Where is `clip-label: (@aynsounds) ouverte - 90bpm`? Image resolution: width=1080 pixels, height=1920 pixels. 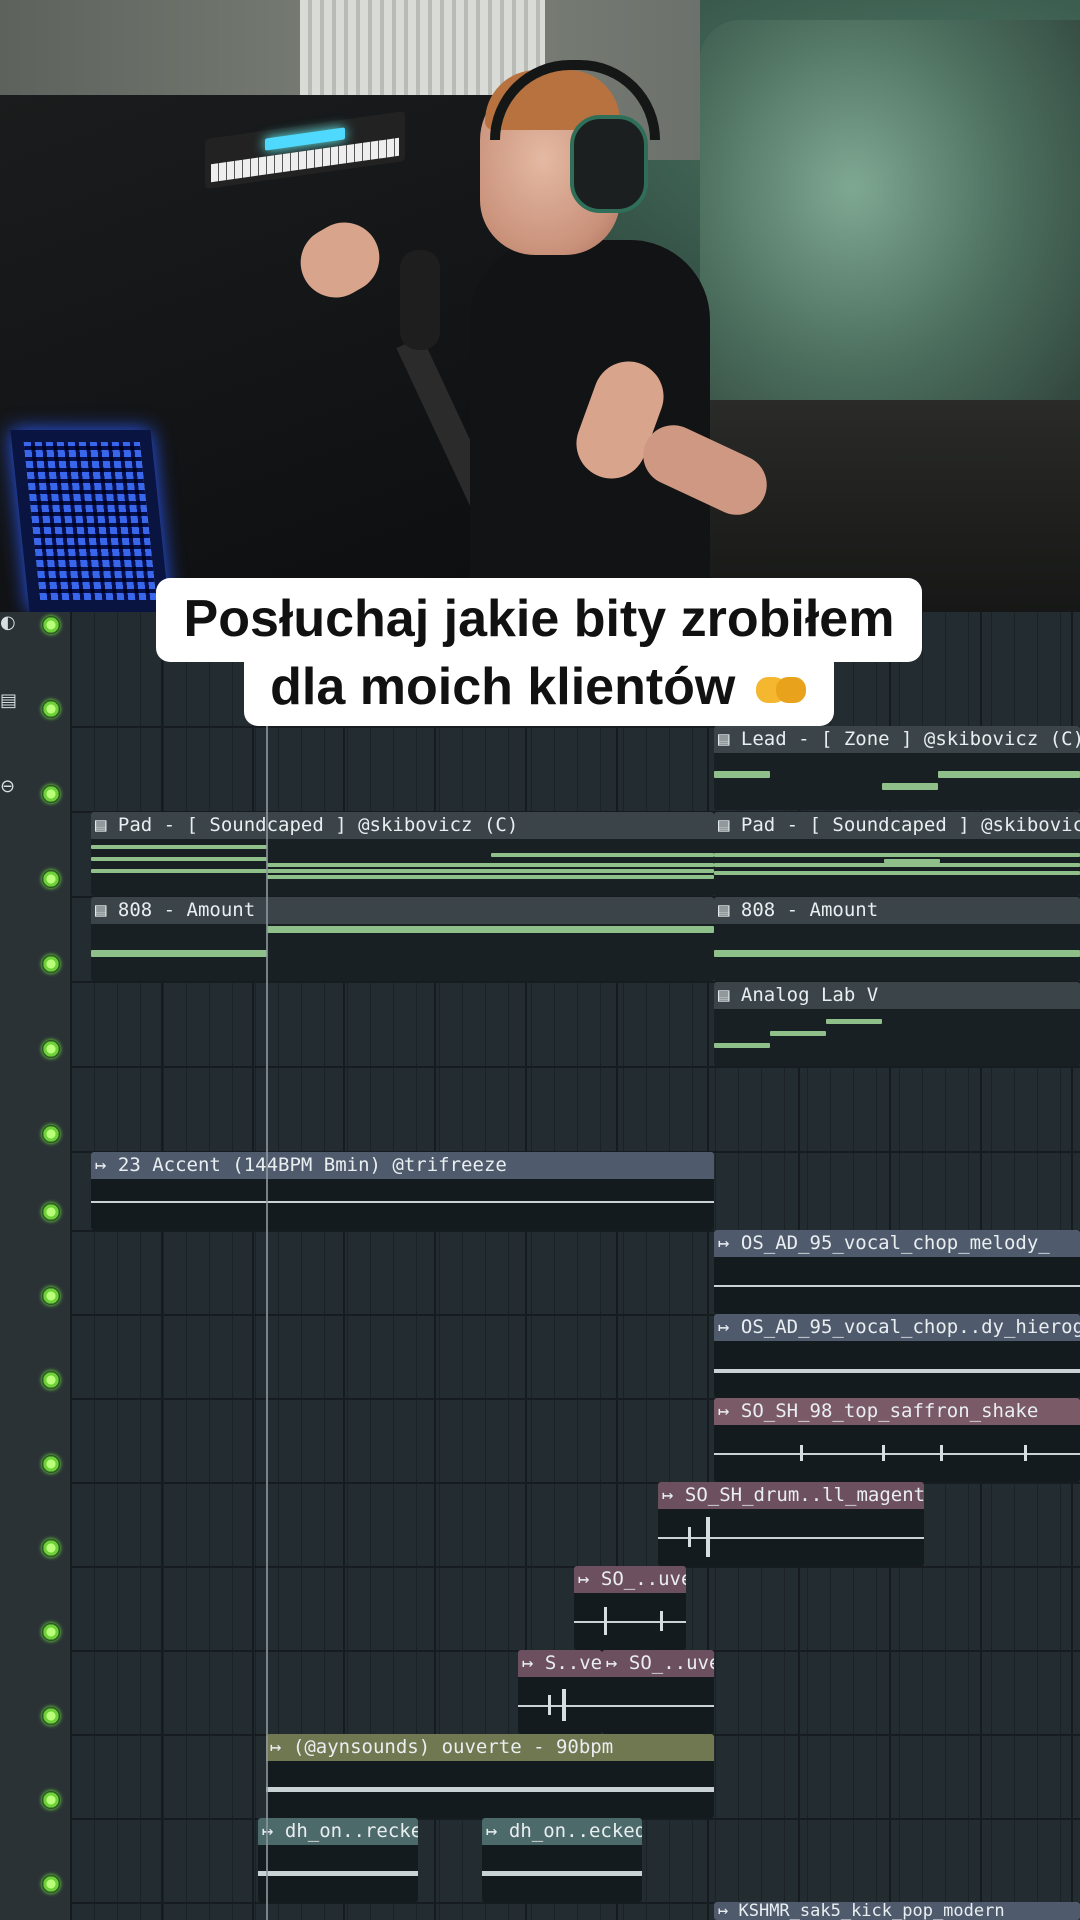
clip-label: (@aynsounds) ouverte - 90bpm is located at coordinates (453, 1747).